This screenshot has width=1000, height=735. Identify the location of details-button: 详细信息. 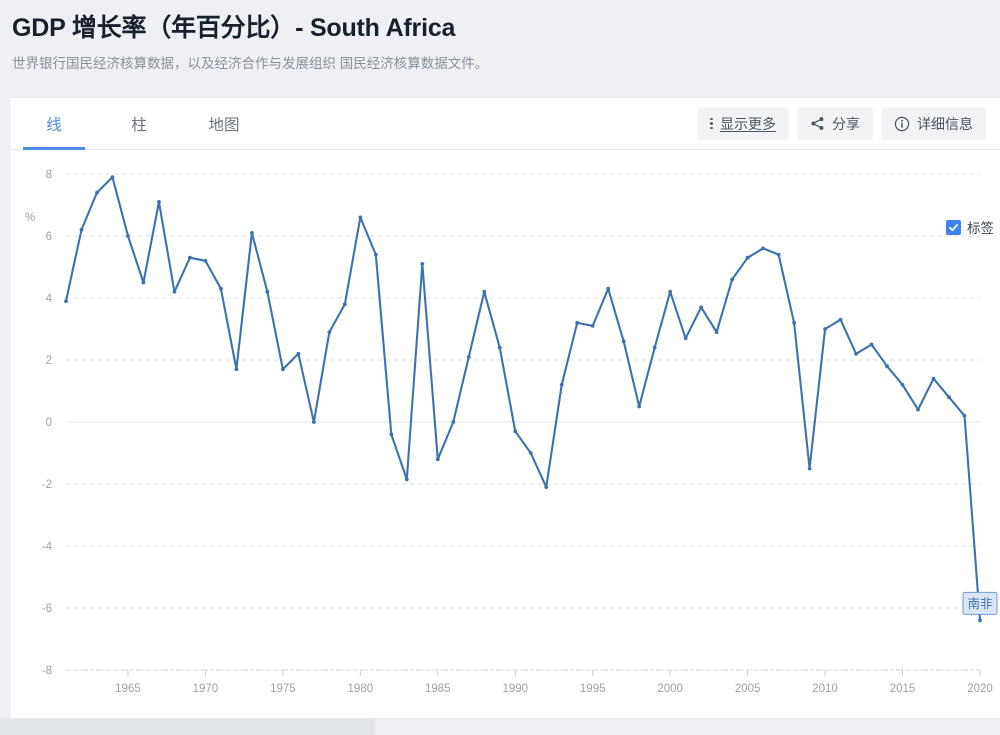
(933, 123).